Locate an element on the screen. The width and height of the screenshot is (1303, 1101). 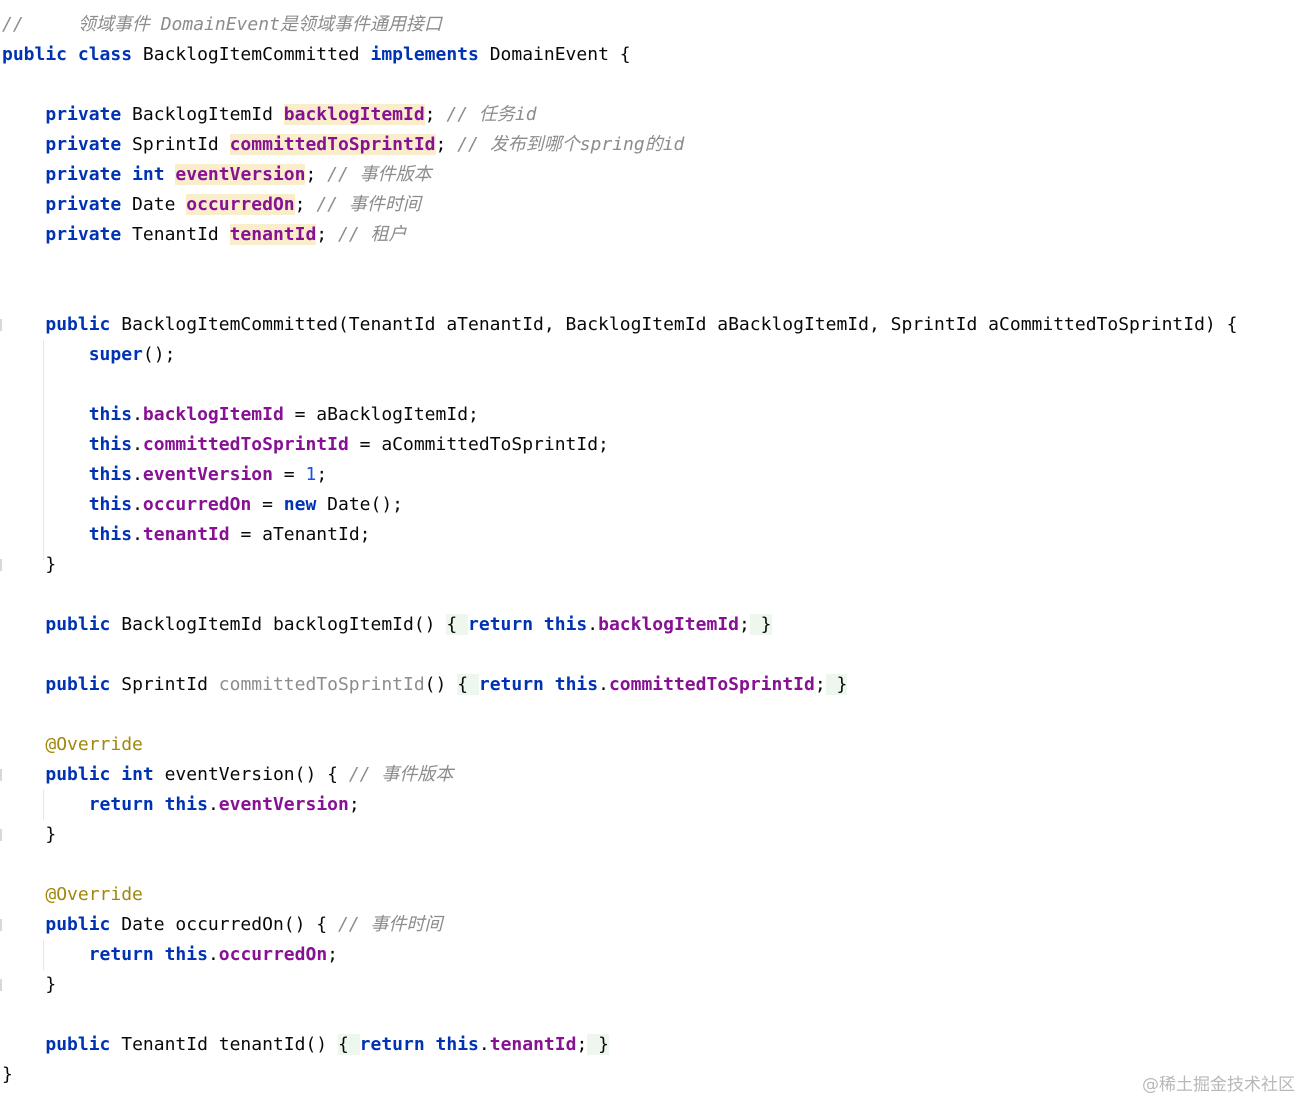
folded-brace-token: } is located at coordinates (760, 624).